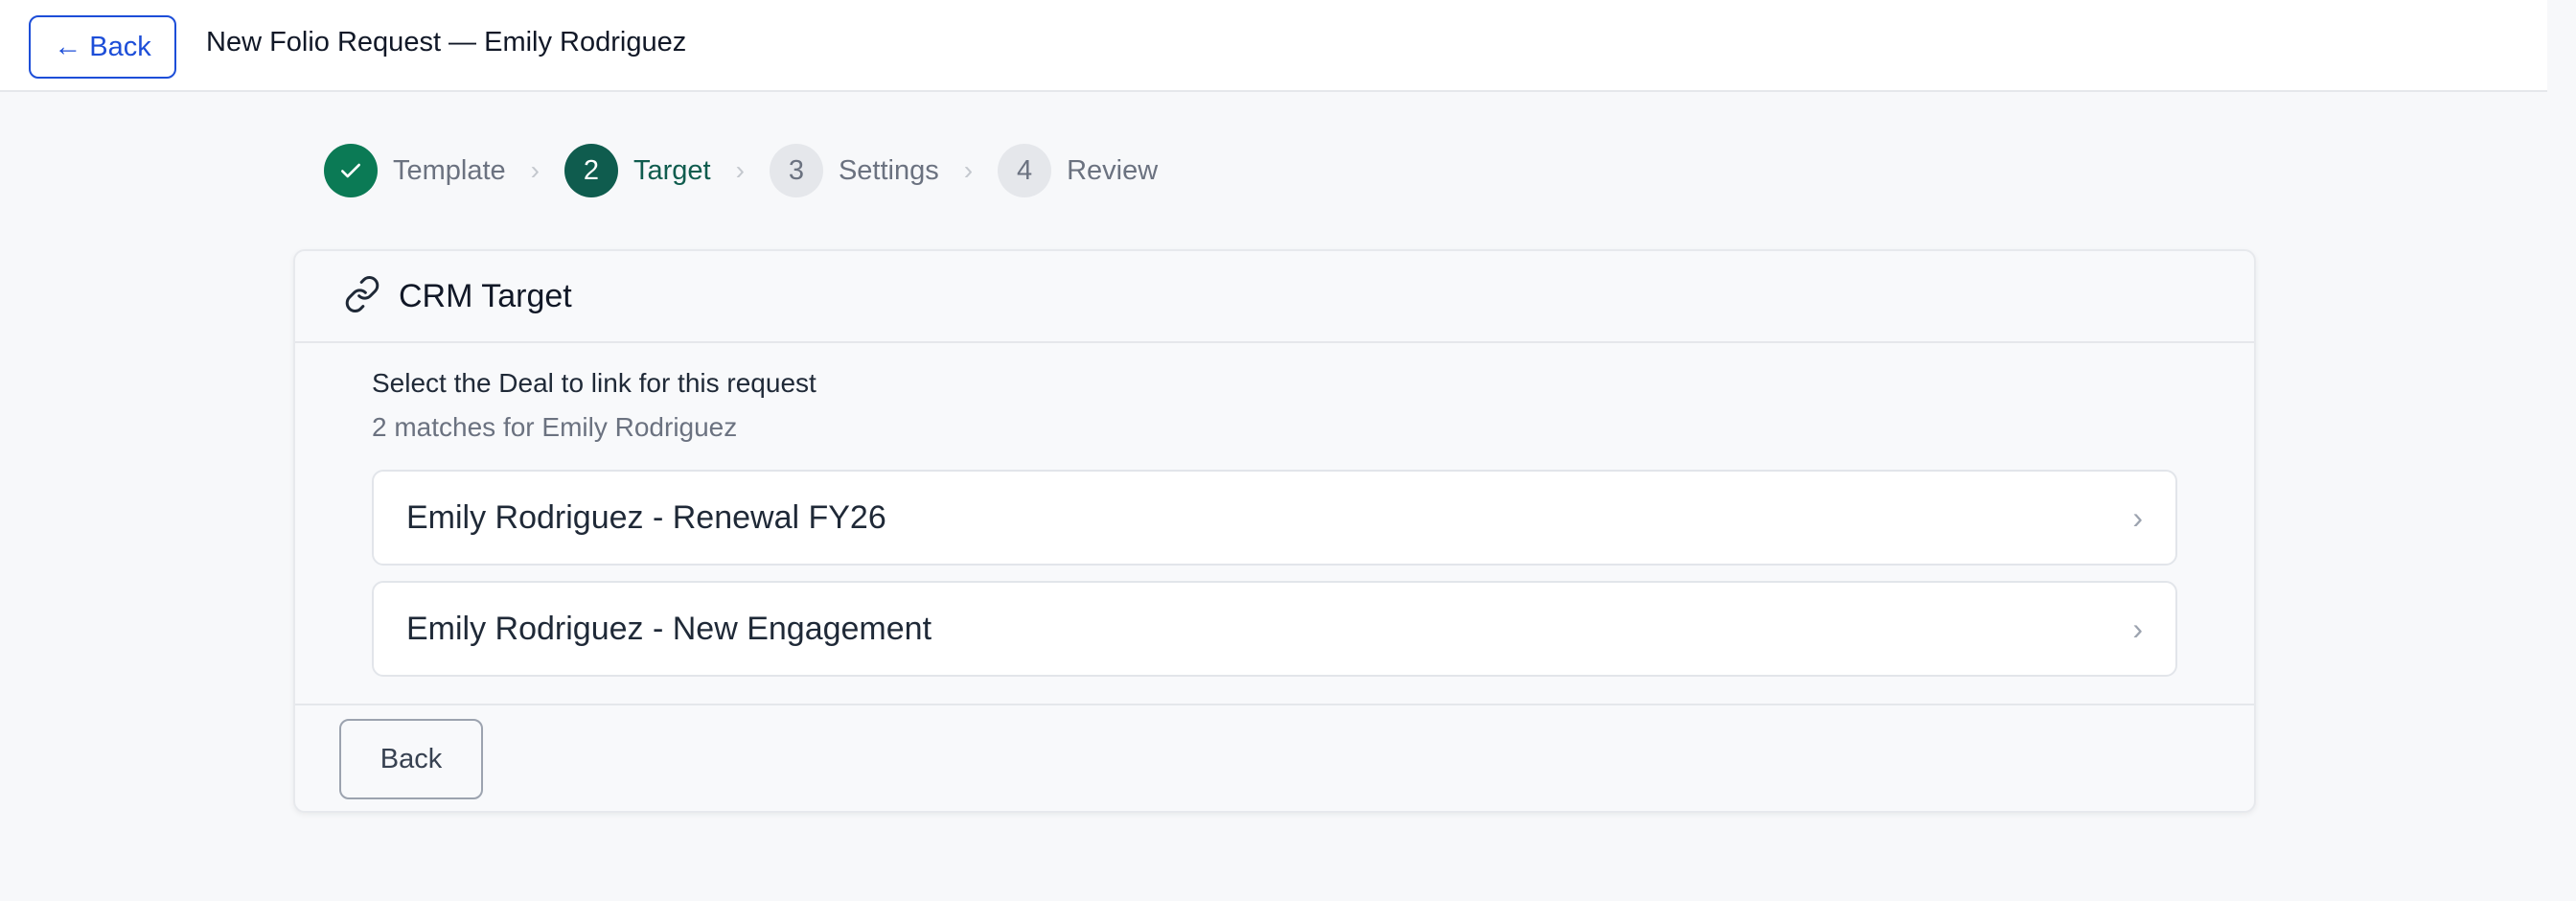  I want to click on step-template: Template, so click(415, 170).